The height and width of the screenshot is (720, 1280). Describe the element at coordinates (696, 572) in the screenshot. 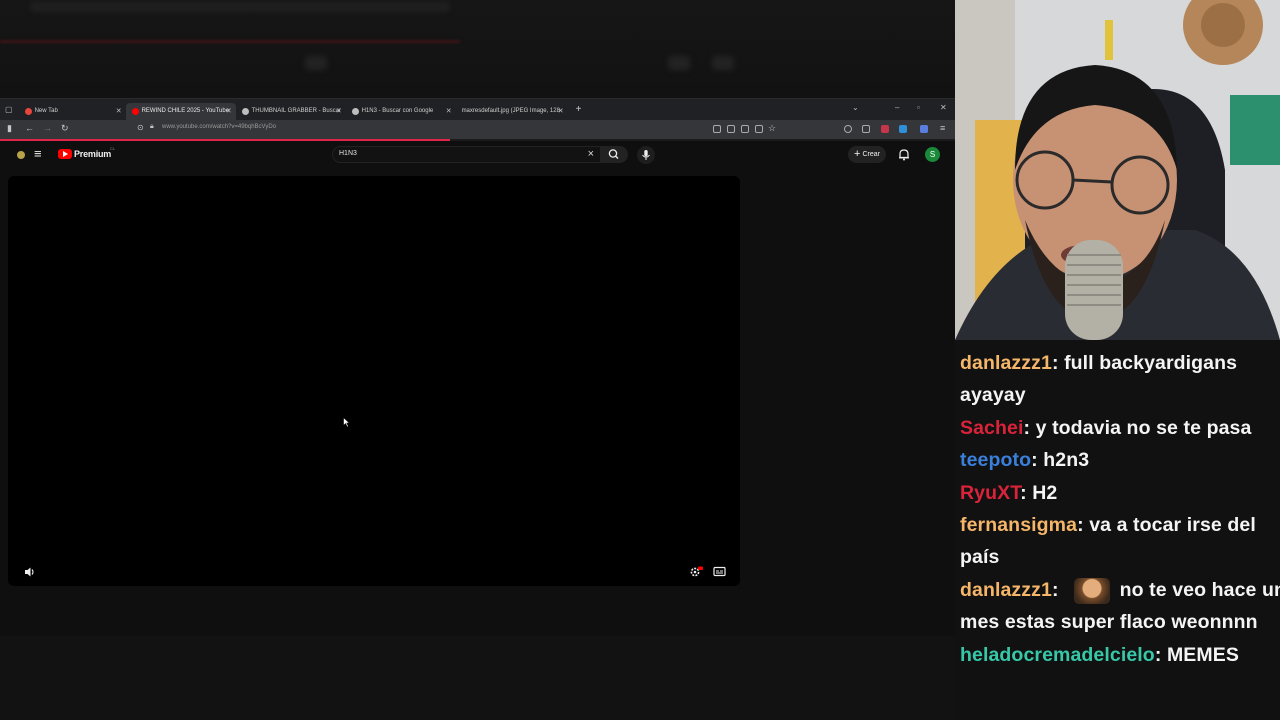

I see `settings-icon` at that location.